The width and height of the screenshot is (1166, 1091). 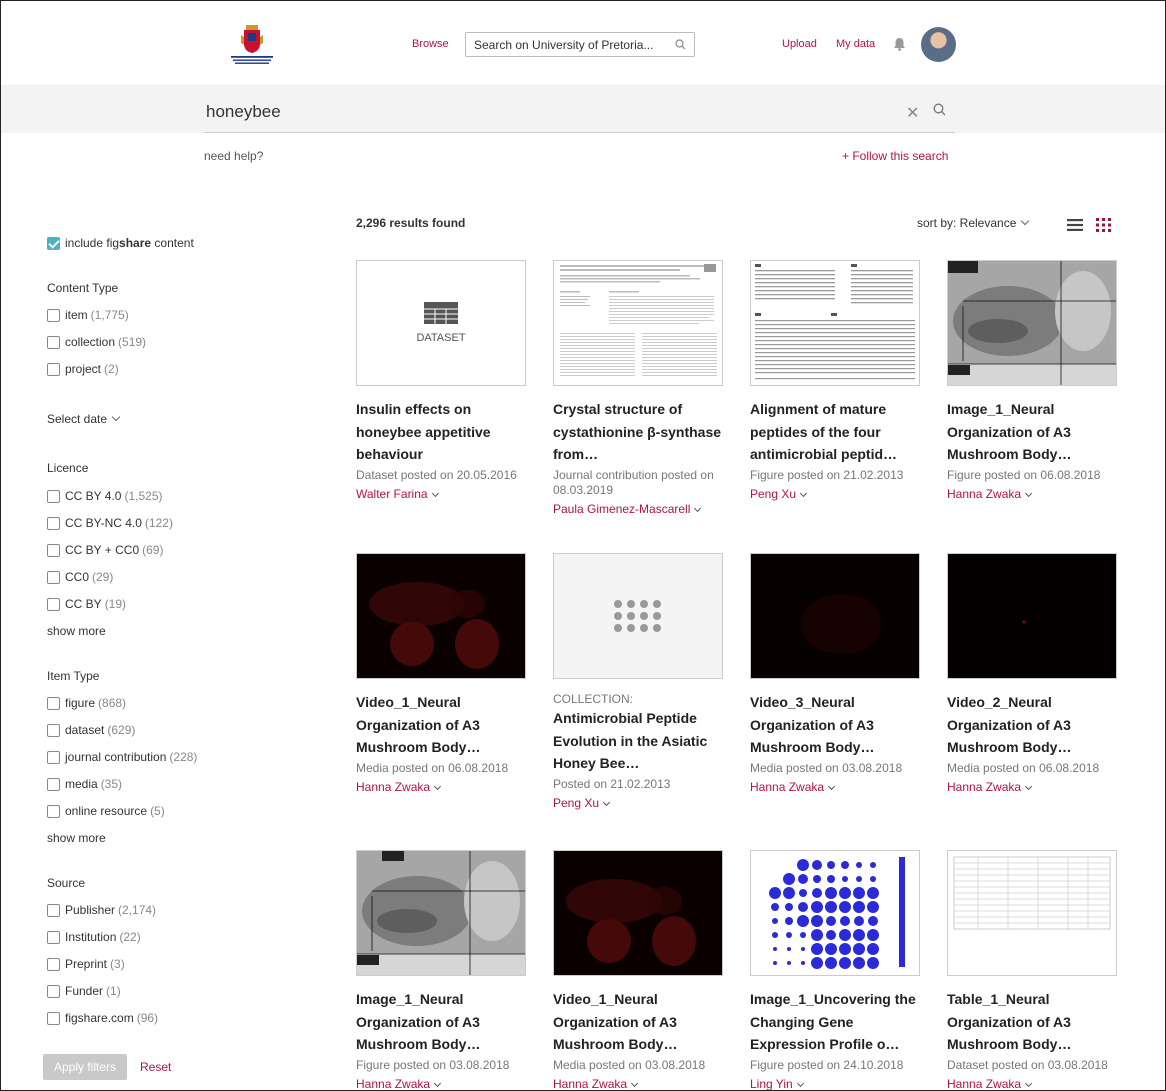 What do you see at coordinates (88, 315) in the screenshot?
I see `filter-item: item (1,775)` at bounding box center [88, 315].